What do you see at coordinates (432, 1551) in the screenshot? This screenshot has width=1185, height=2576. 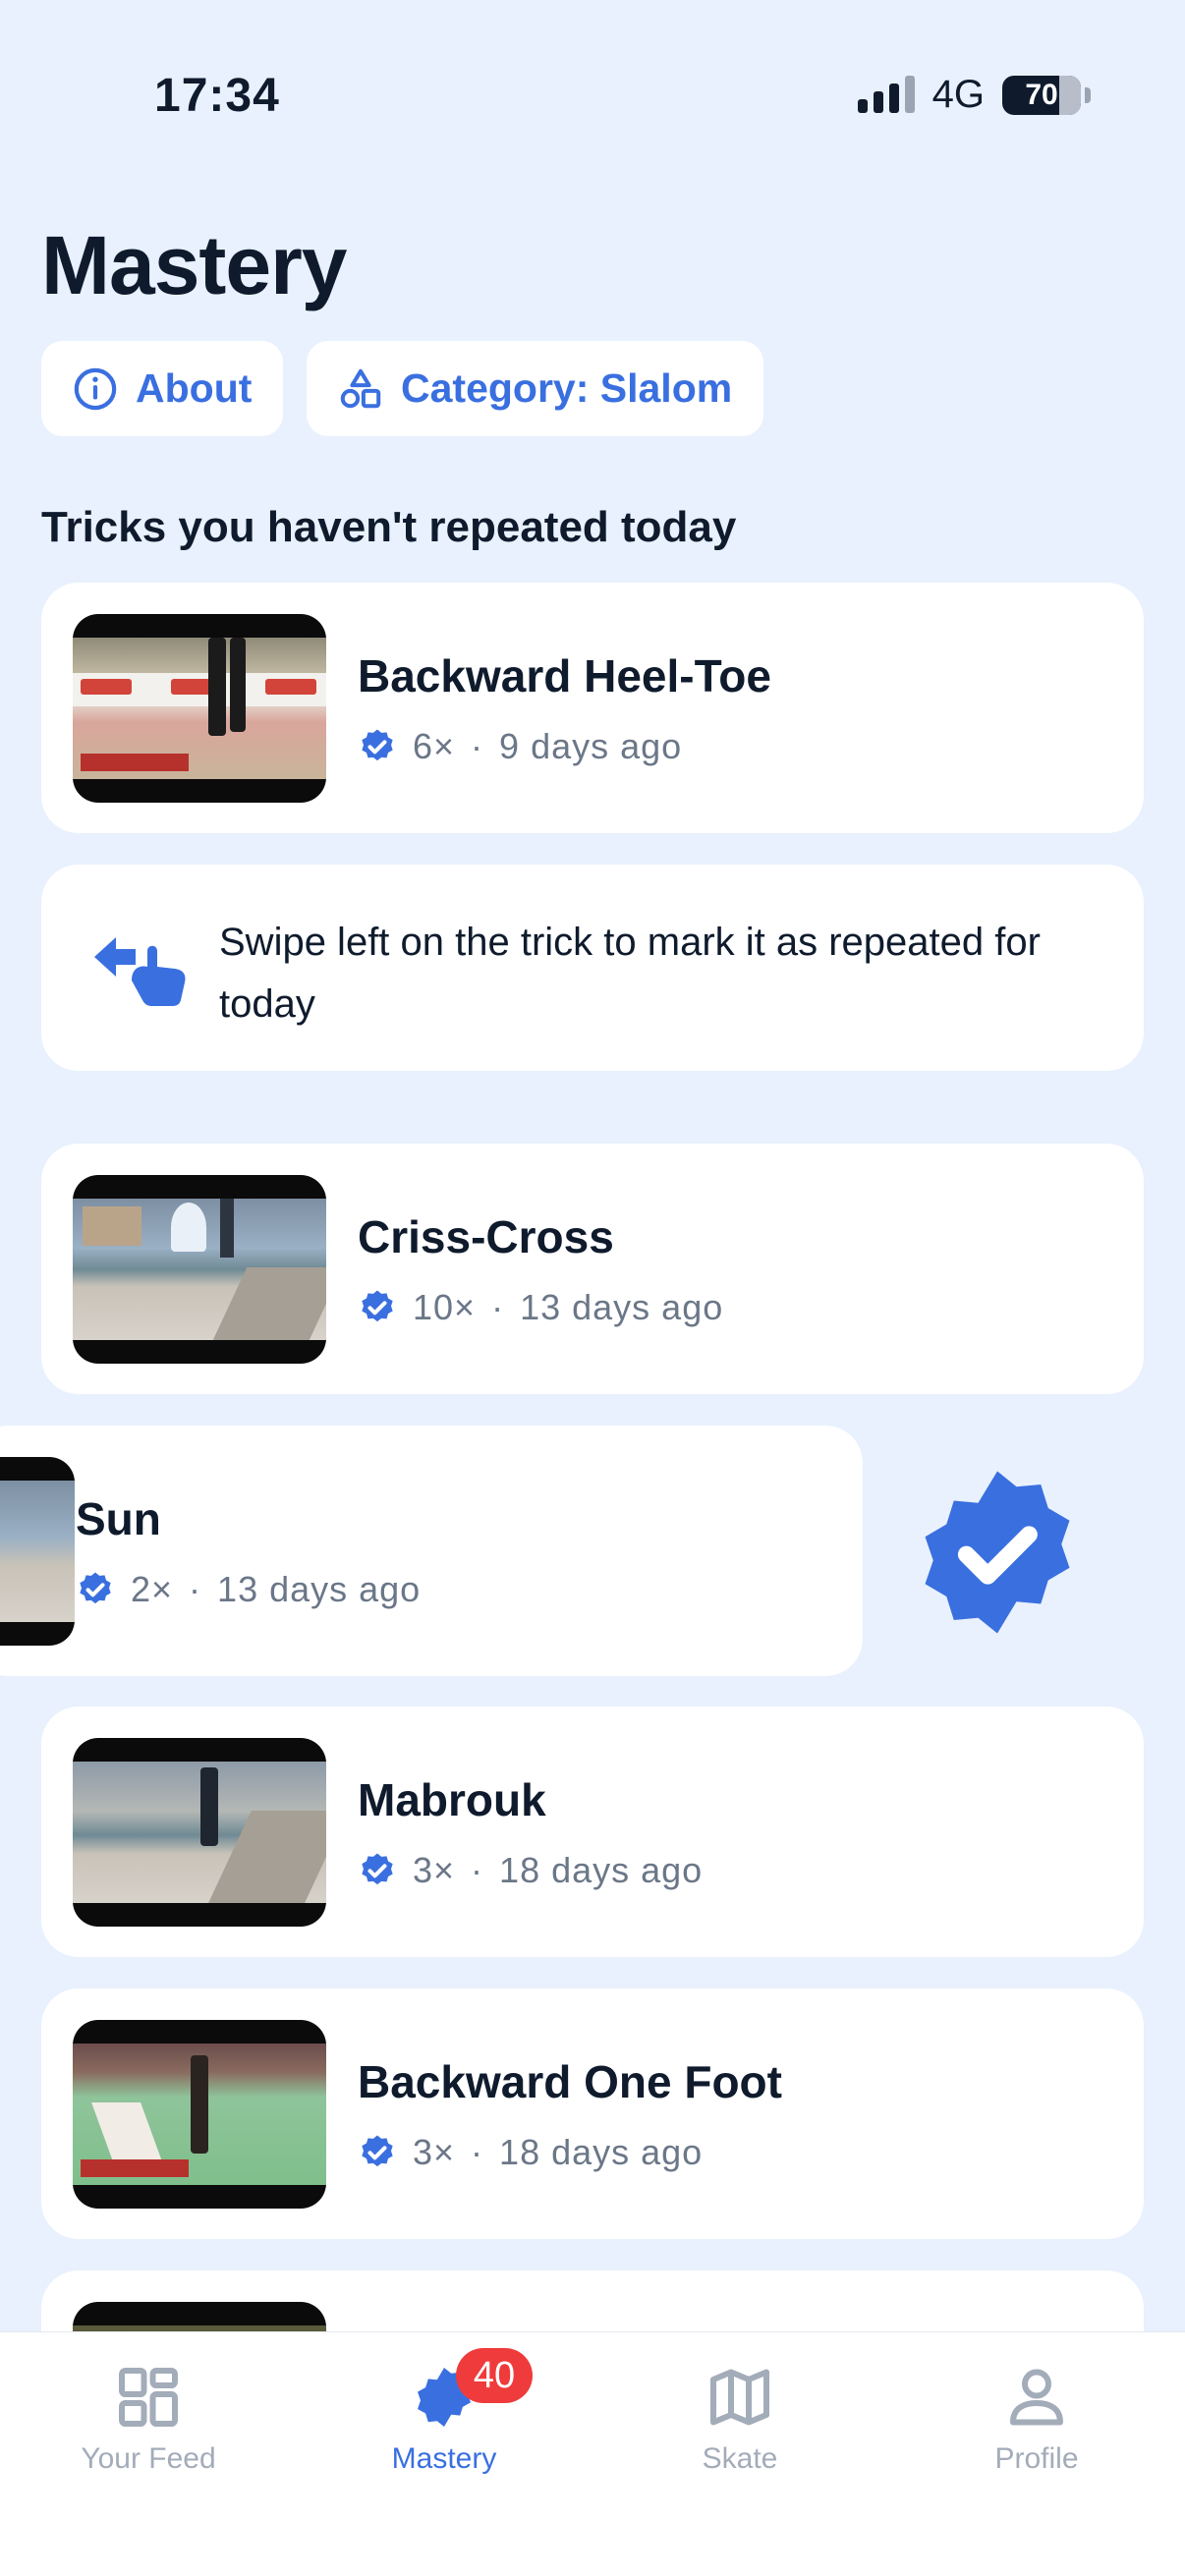 I see `trick-card-swiped: Sun 2× · 13 days ago` at bounding box center [432, 1551].